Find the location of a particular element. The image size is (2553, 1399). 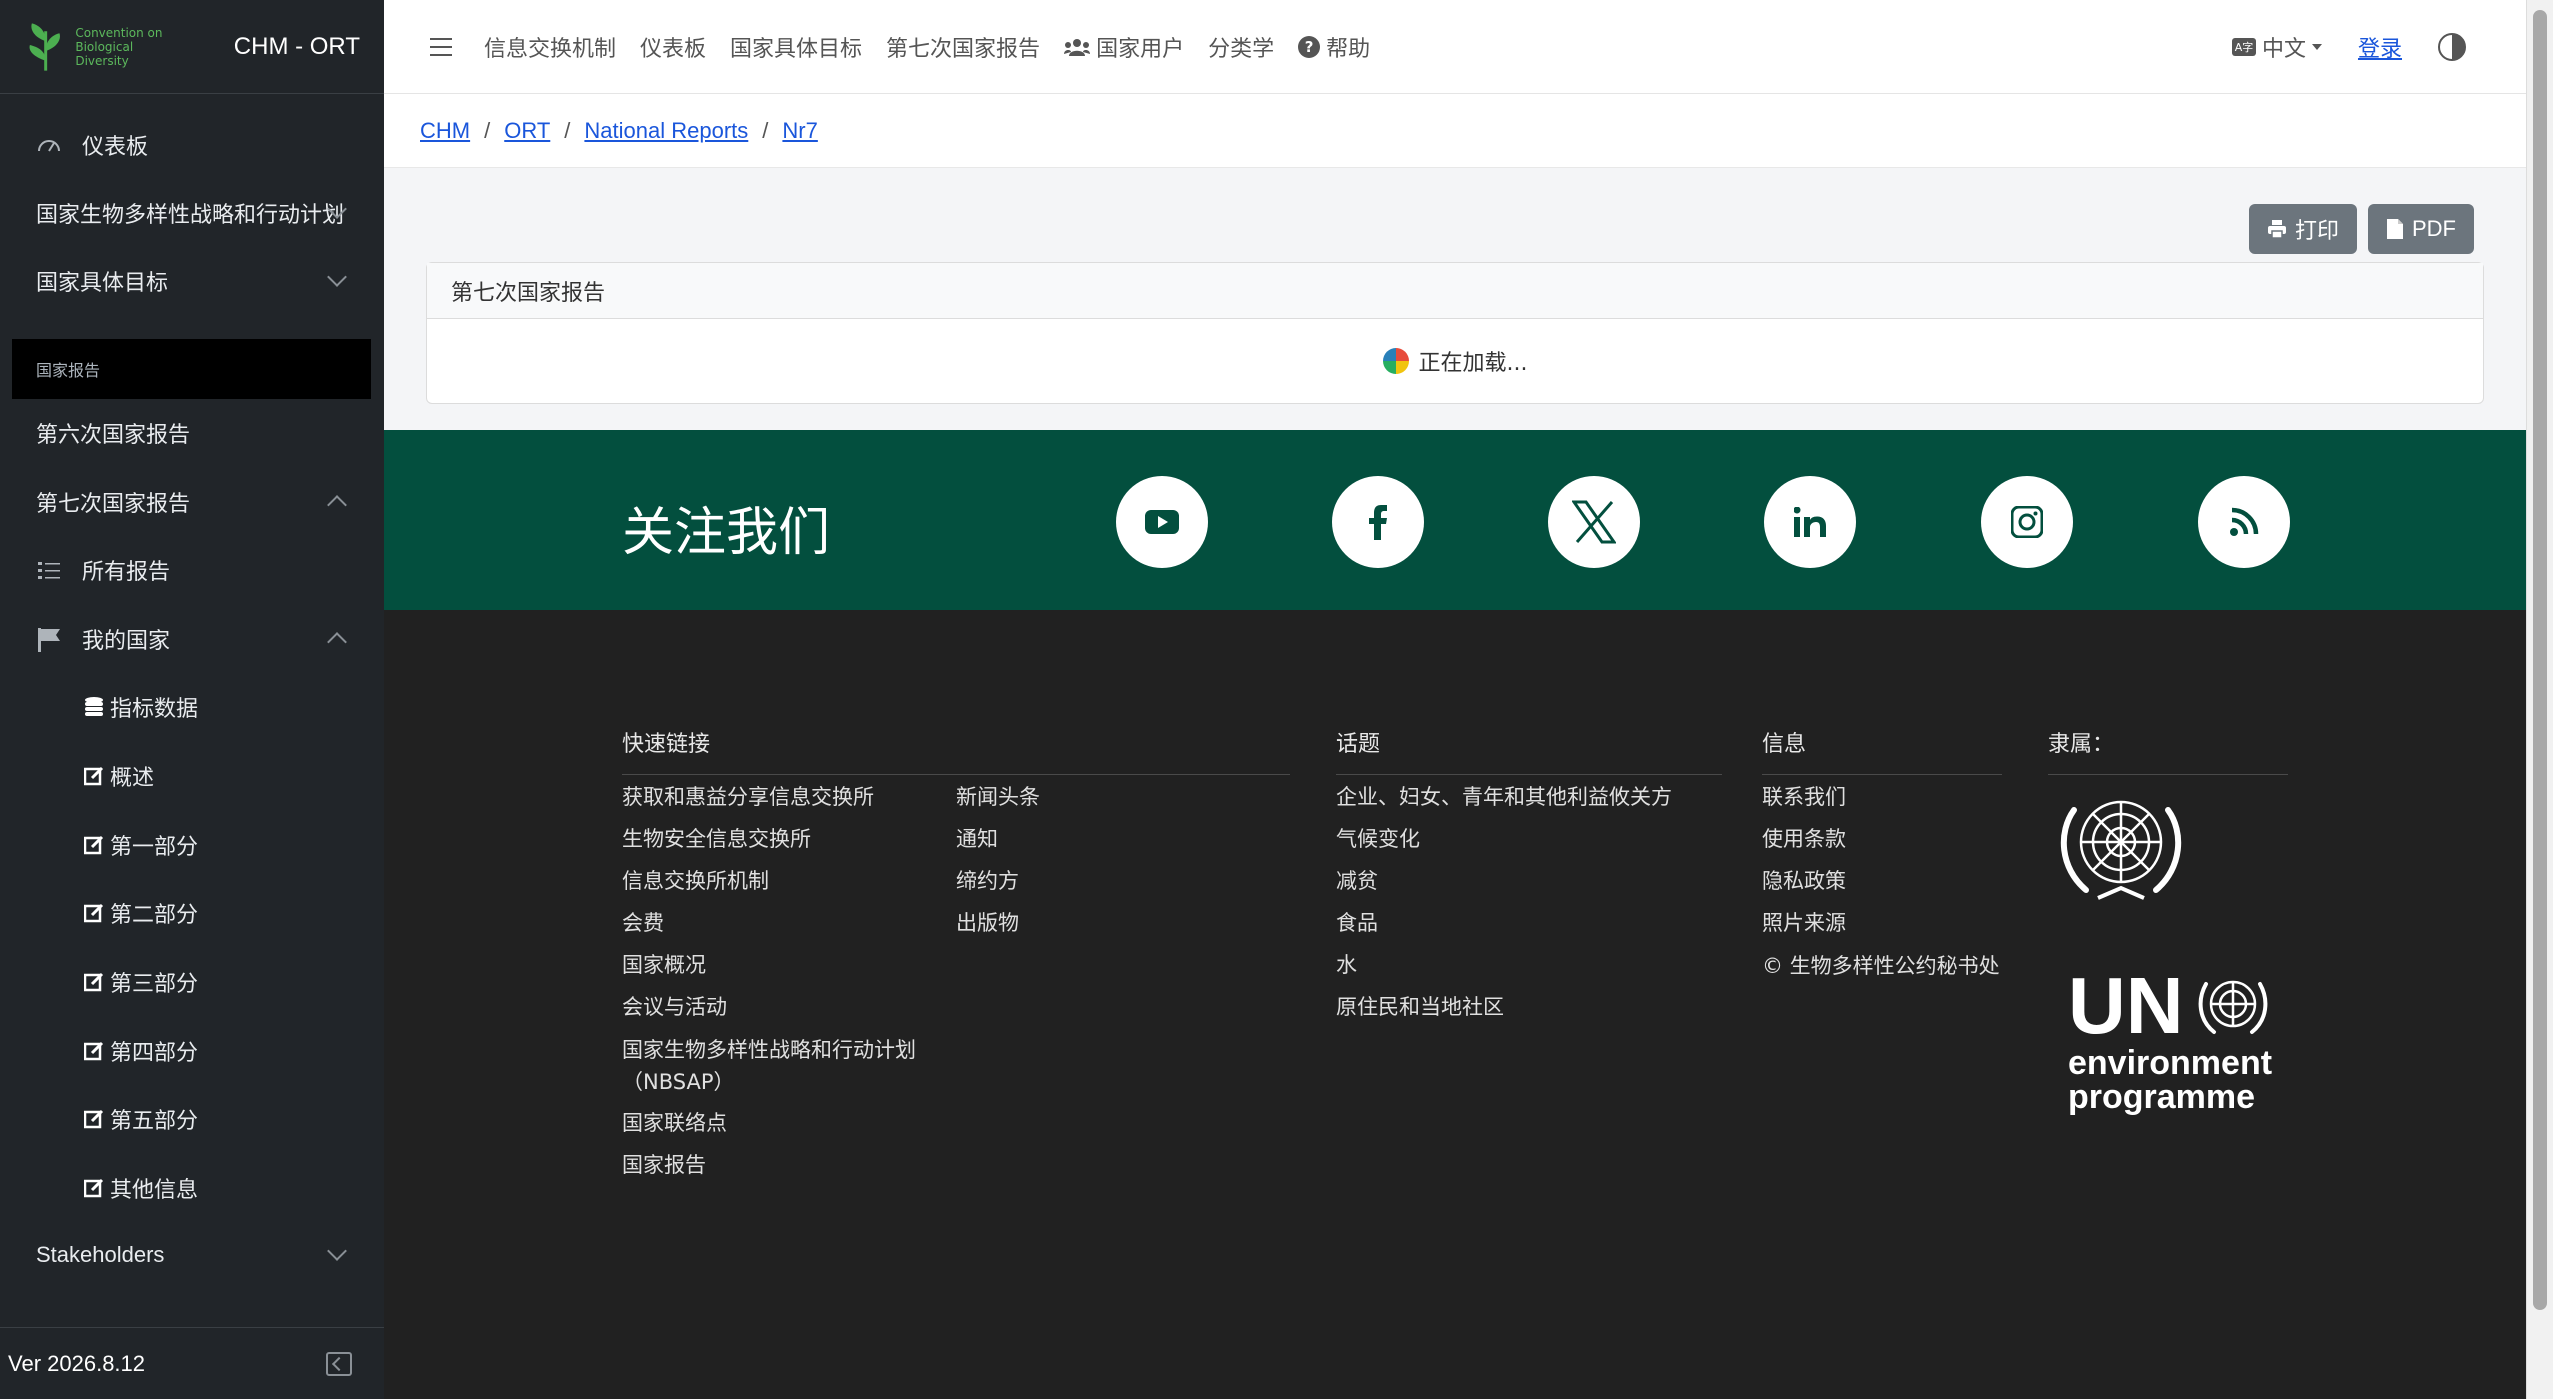

footer-link: 获取和惠益分享信息交换所 is located at coordinates (782, 797).